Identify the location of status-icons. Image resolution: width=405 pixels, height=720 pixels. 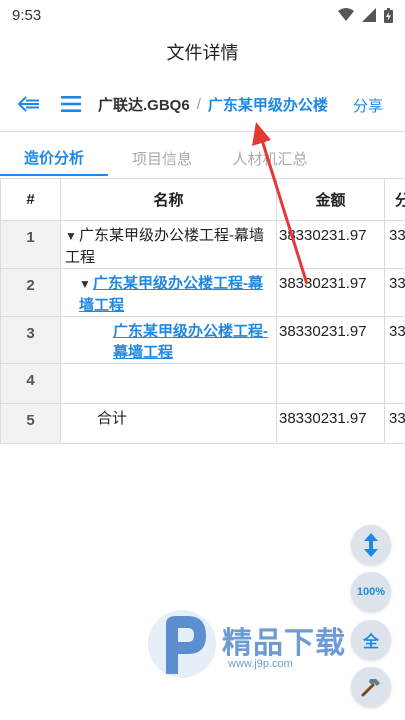
(365, 15).